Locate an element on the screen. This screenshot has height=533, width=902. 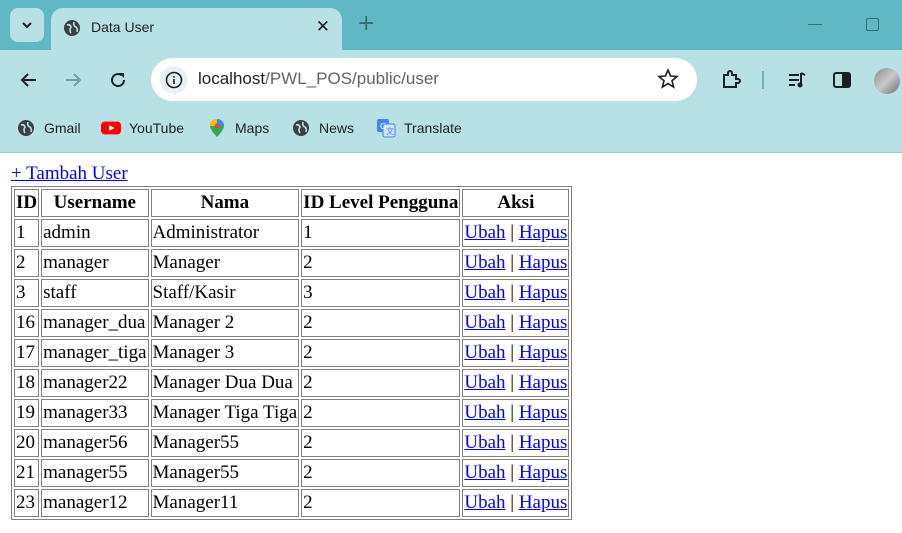
minimize-icon is located at coordinates (815, 24).